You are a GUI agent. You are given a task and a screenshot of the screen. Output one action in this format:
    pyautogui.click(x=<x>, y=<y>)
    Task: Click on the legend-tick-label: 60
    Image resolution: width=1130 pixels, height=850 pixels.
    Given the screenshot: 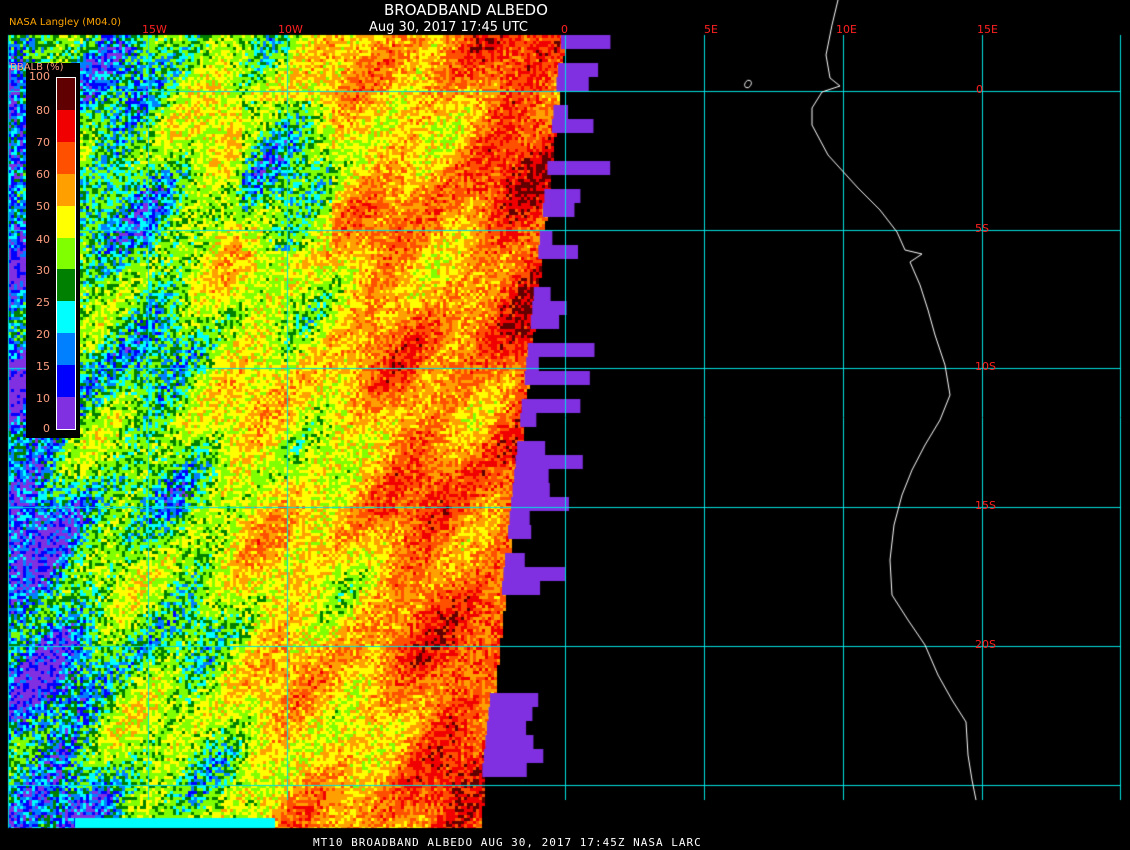 What is the action you would take?
    pyautogui.click(x=43, y=174)
    